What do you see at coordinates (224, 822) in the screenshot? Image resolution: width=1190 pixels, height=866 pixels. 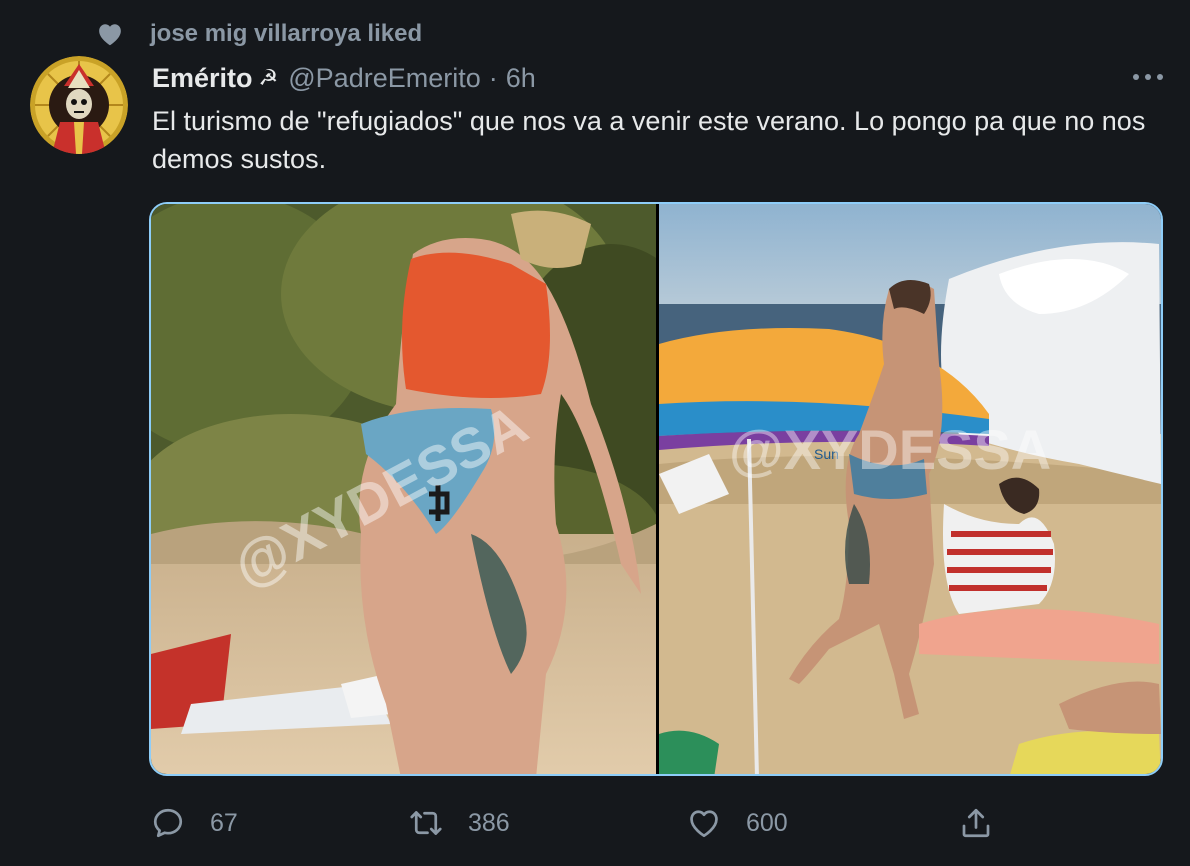 I see `reply-count: 67` at bounding box center [224, 822].